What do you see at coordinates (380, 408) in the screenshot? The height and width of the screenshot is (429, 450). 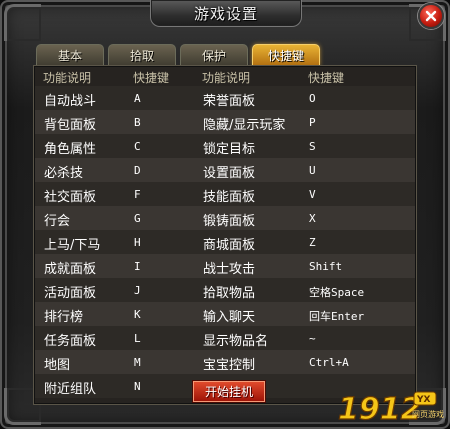 I see `svg-text: 1912` at bounding box center [380, 408].